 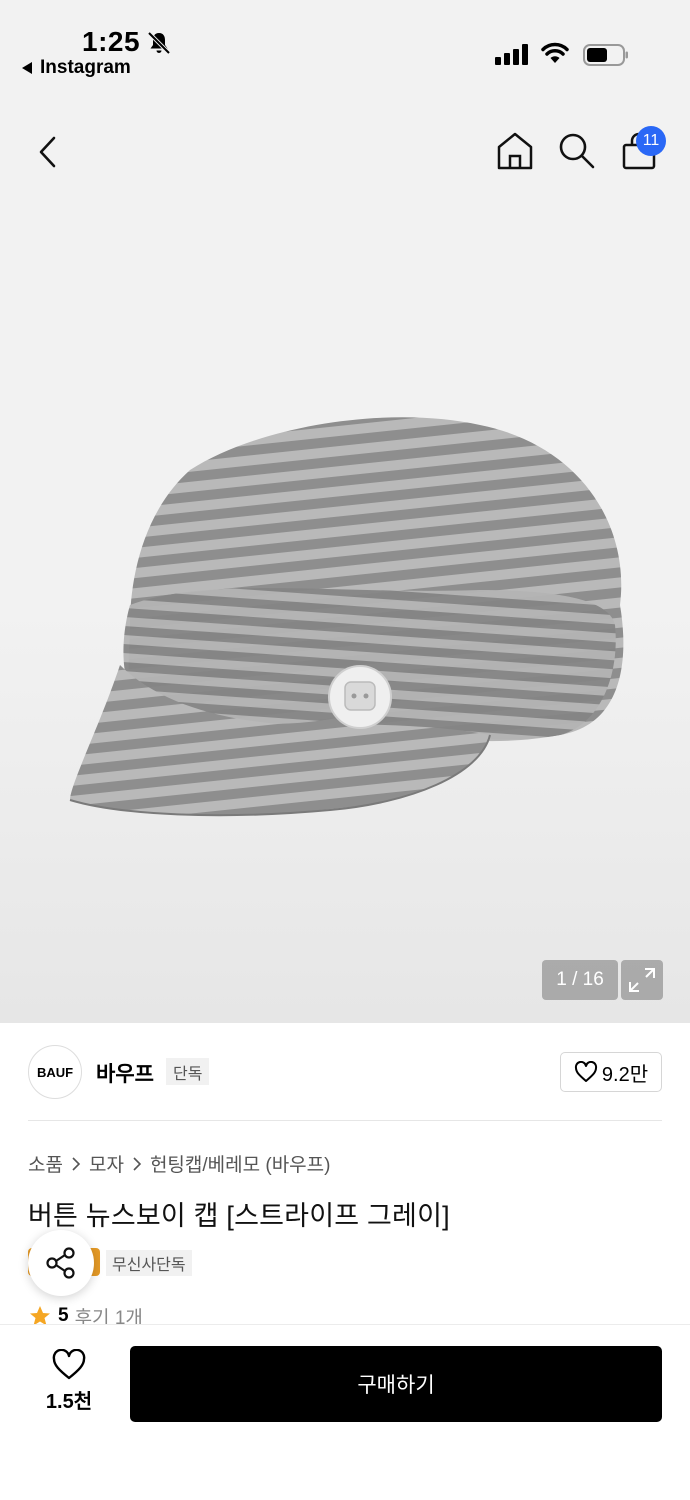 I want to click on brand-like-count: 9.2만, so click(x=625, y=1074).